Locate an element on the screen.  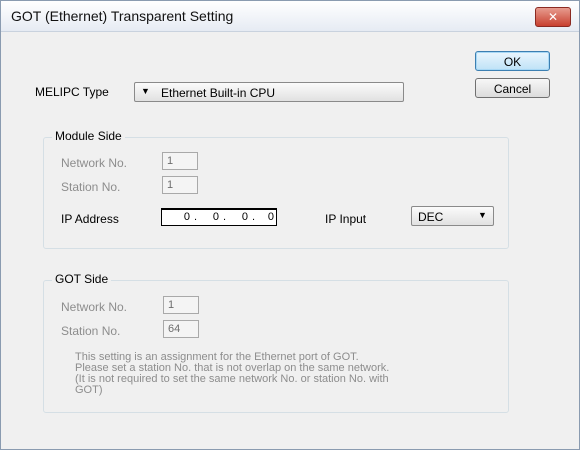
cancel-button: Cancel is located at coordinates (512, 88).